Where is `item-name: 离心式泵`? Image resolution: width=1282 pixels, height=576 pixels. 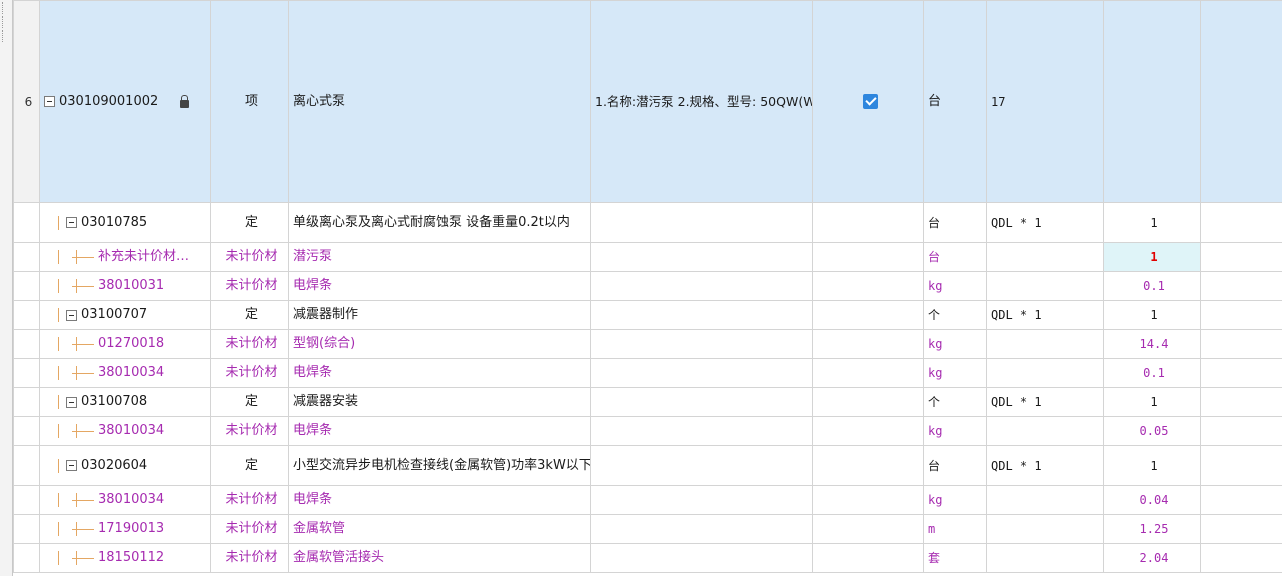 item-name: 离心式泵 is located at coordinates (439, 101).